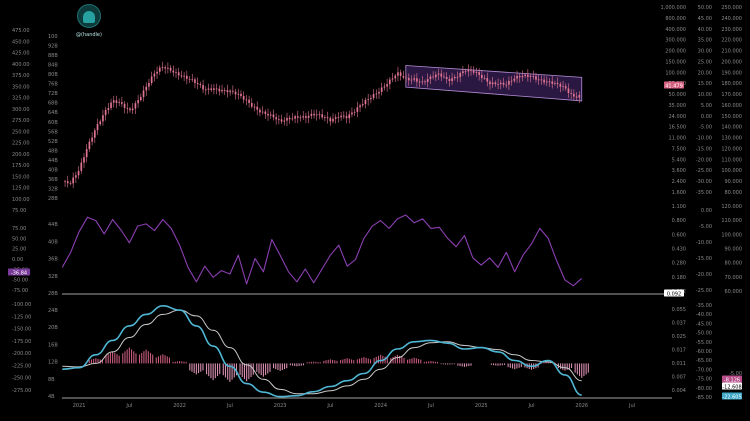 This screenshot has width=750, height=421. Describe the element at coordinates (21, 177) in the screenshot. I see `left-axis-label: 150.00` at that location.